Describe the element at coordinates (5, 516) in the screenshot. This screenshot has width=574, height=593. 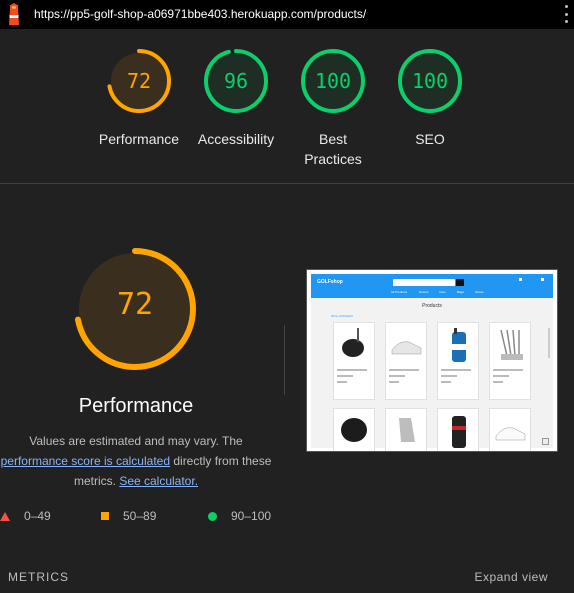
I see `fail-triangle-icon` at that location.